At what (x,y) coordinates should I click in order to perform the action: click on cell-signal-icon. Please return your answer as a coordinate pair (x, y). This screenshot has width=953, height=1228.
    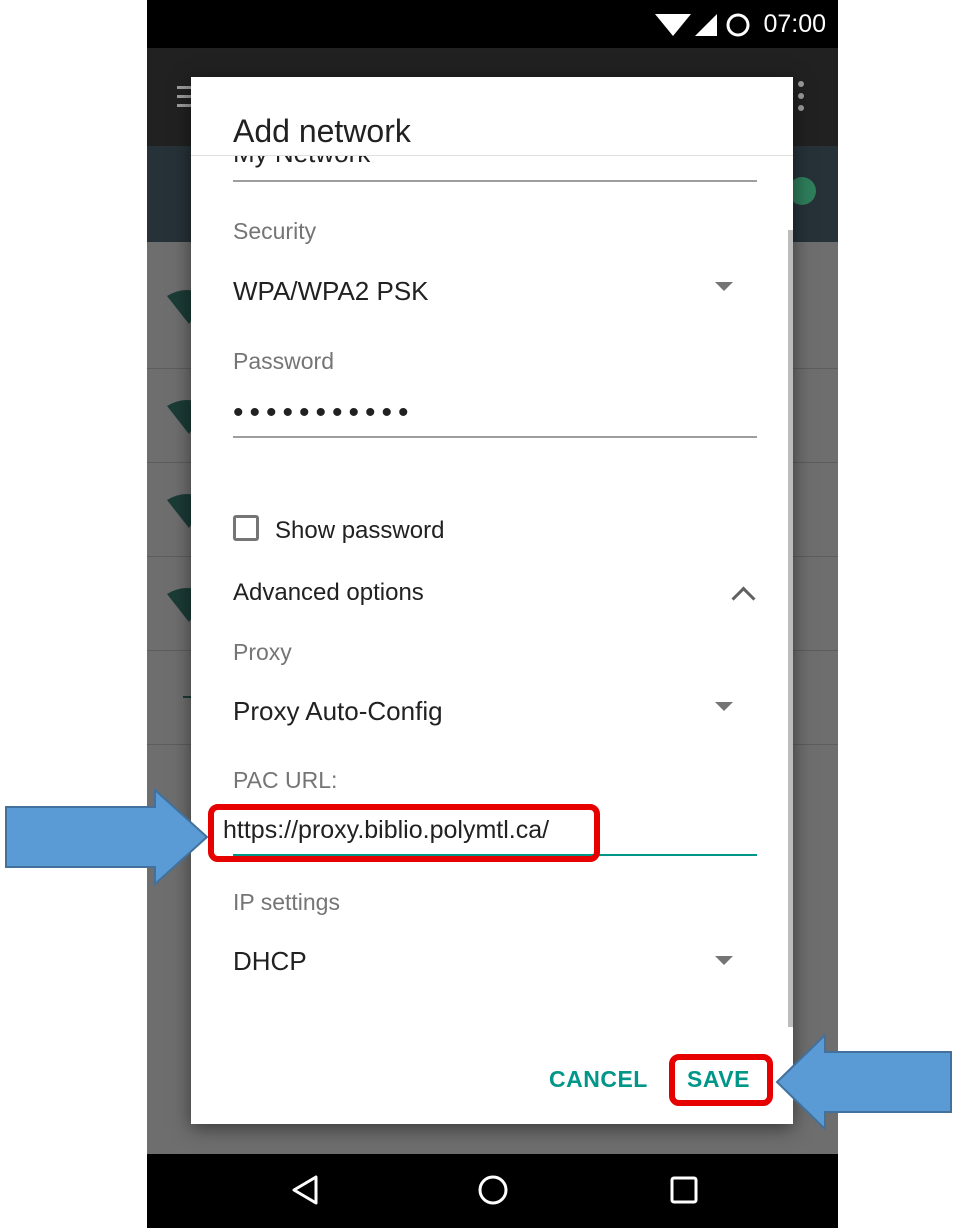
    Looking at the image, I should click on (706, 25).